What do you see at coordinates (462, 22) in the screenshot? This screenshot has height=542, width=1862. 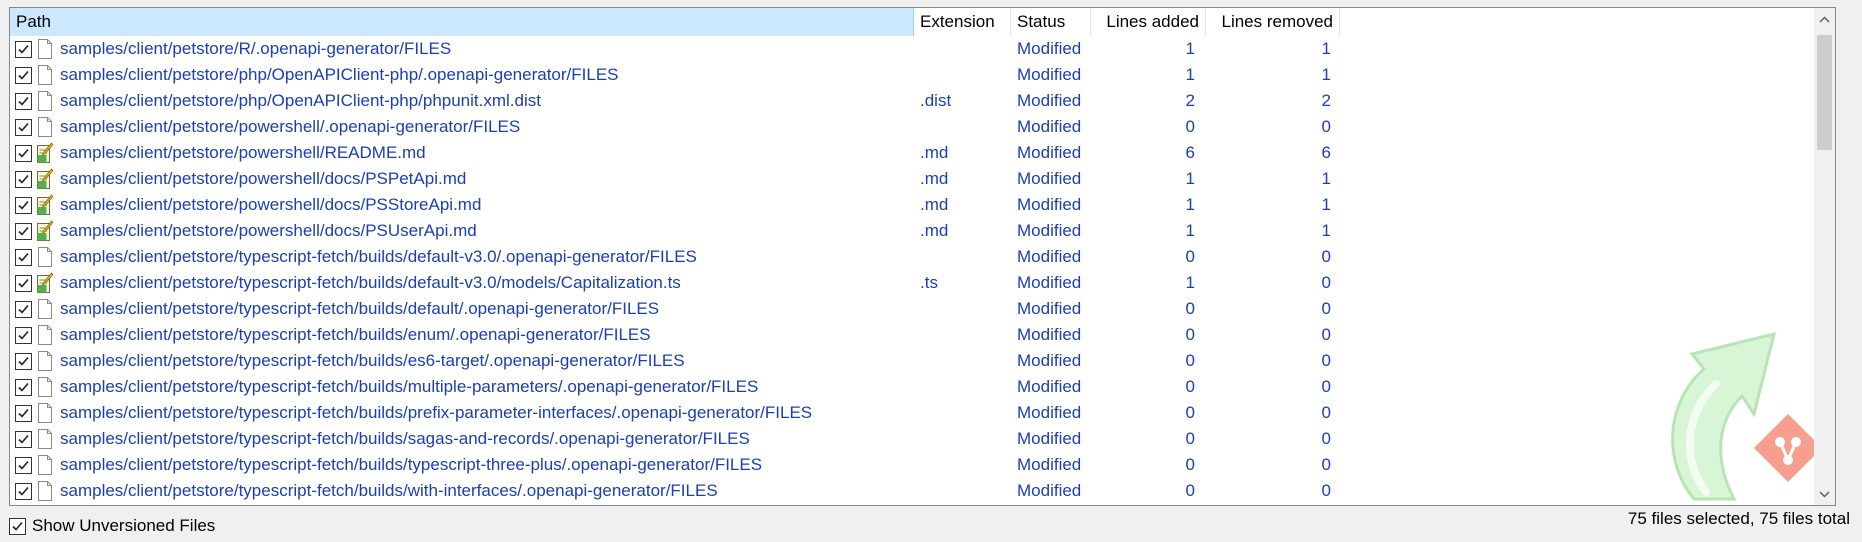 I see `column-header-path: Path` at bounding box center [462, 22].